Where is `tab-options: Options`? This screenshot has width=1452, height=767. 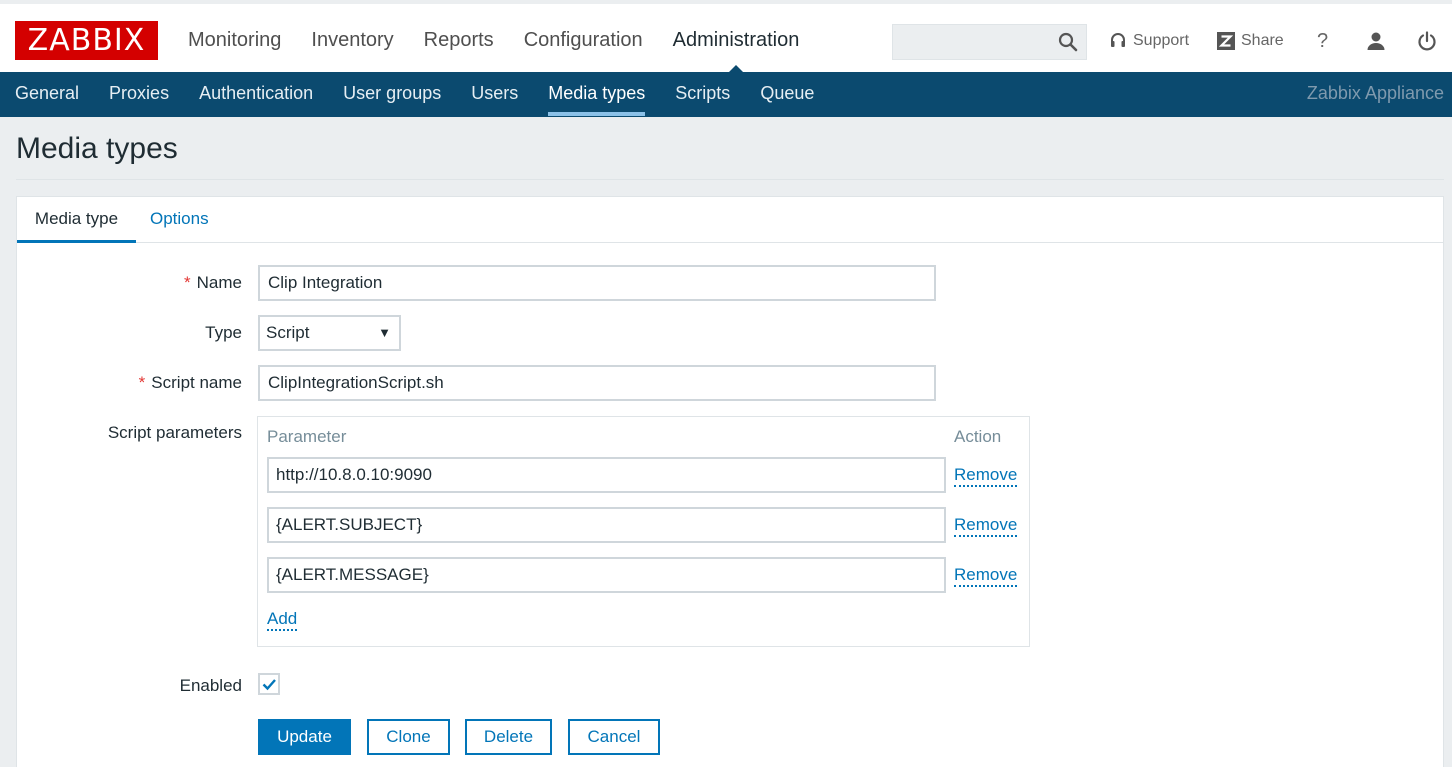 tab-options: Options is located at coordinates (179, 220).